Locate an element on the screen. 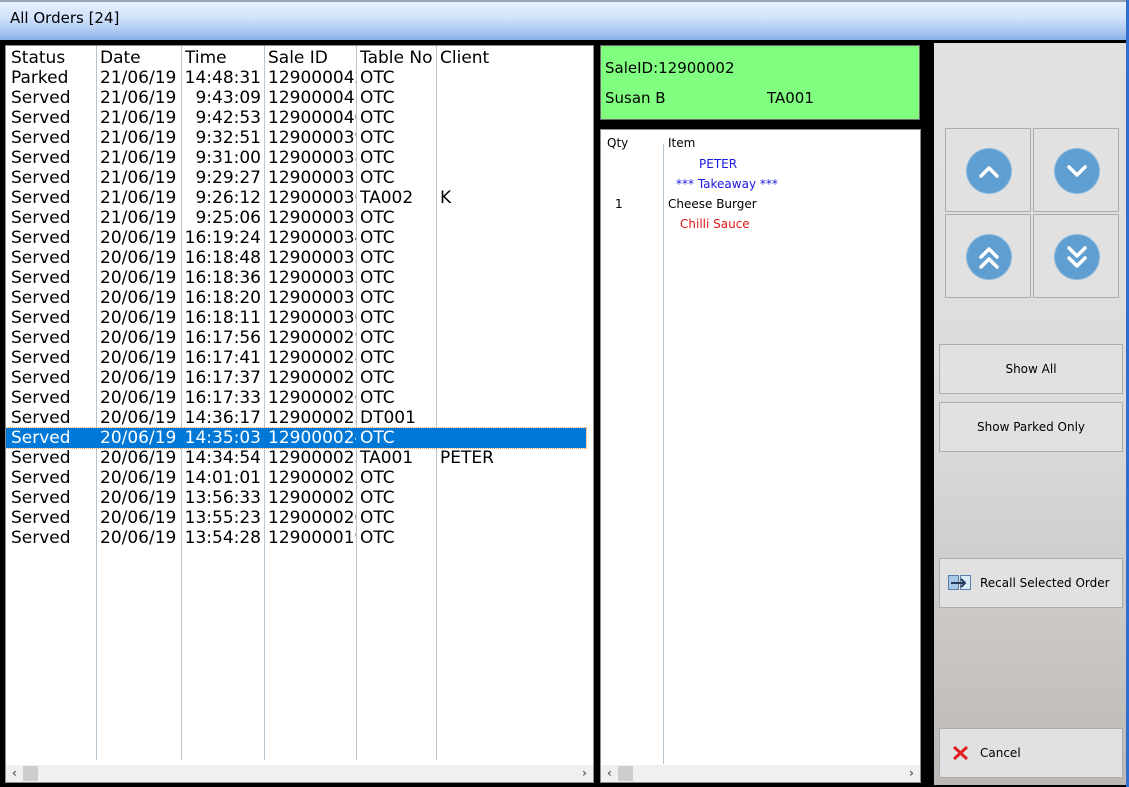 Image resolution: width=1129 pixels, height=787 pixels. order-cell-time: 9:29:27 is located at coordinates (228, 178).